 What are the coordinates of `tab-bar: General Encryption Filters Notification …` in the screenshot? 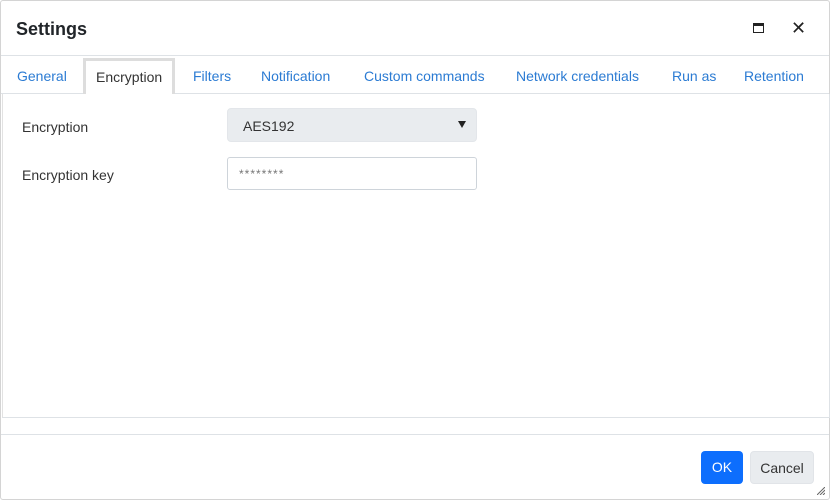 It's located at (415, 75).